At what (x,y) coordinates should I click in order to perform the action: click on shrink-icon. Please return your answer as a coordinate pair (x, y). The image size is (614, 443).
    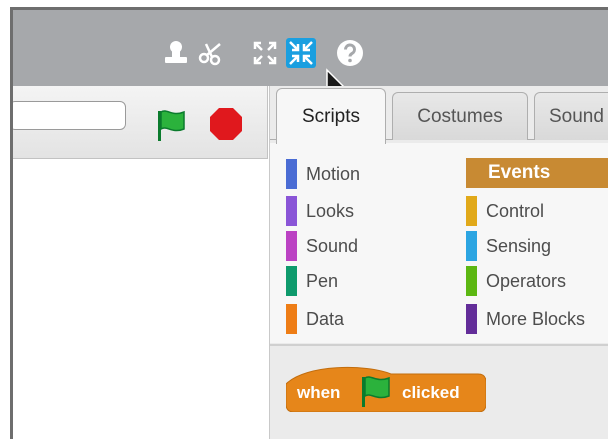
    Looking at the image, I should click on (301, 53).